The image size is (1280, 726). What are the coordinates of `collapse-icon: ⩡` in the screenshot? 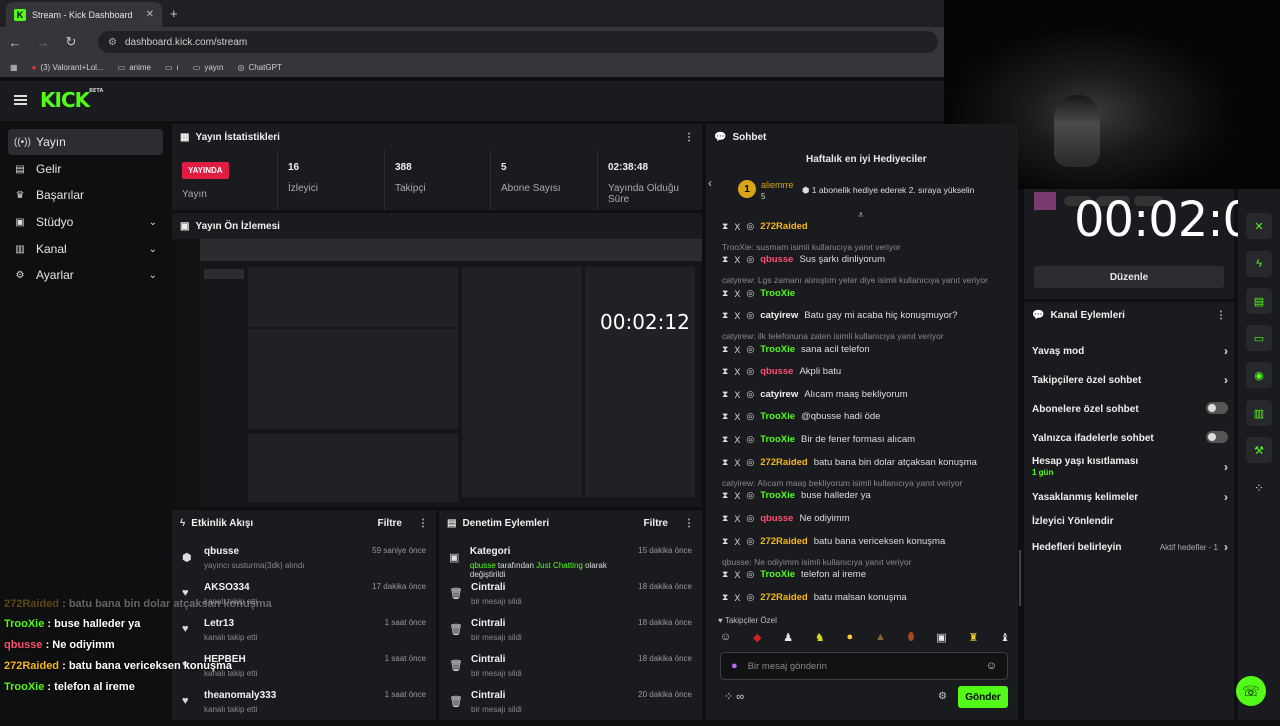 It's located at (861, 215).